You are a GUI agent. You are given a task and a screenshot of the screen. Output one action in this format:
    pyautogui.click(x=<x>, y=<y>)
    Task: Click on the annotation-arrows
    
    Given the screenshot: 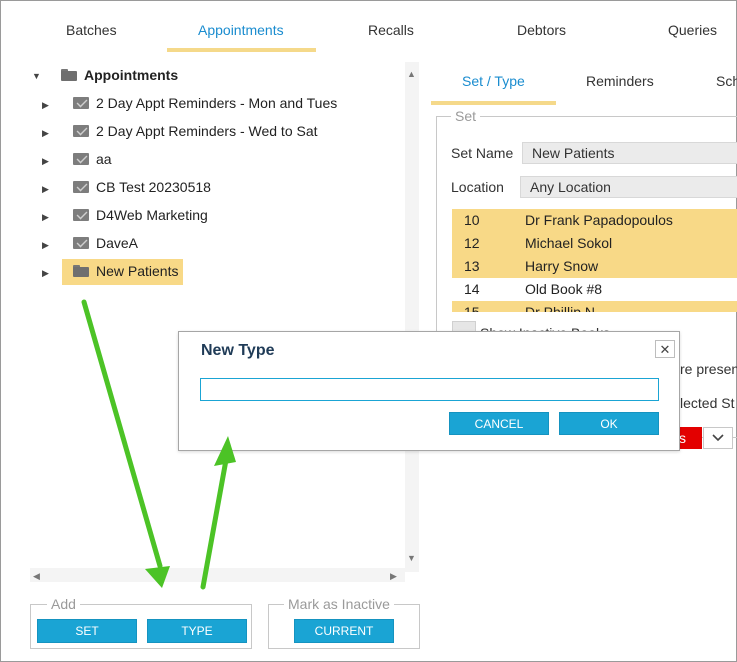 What is the action you would take?
    pyautogui.click(x=158, y=444)
    